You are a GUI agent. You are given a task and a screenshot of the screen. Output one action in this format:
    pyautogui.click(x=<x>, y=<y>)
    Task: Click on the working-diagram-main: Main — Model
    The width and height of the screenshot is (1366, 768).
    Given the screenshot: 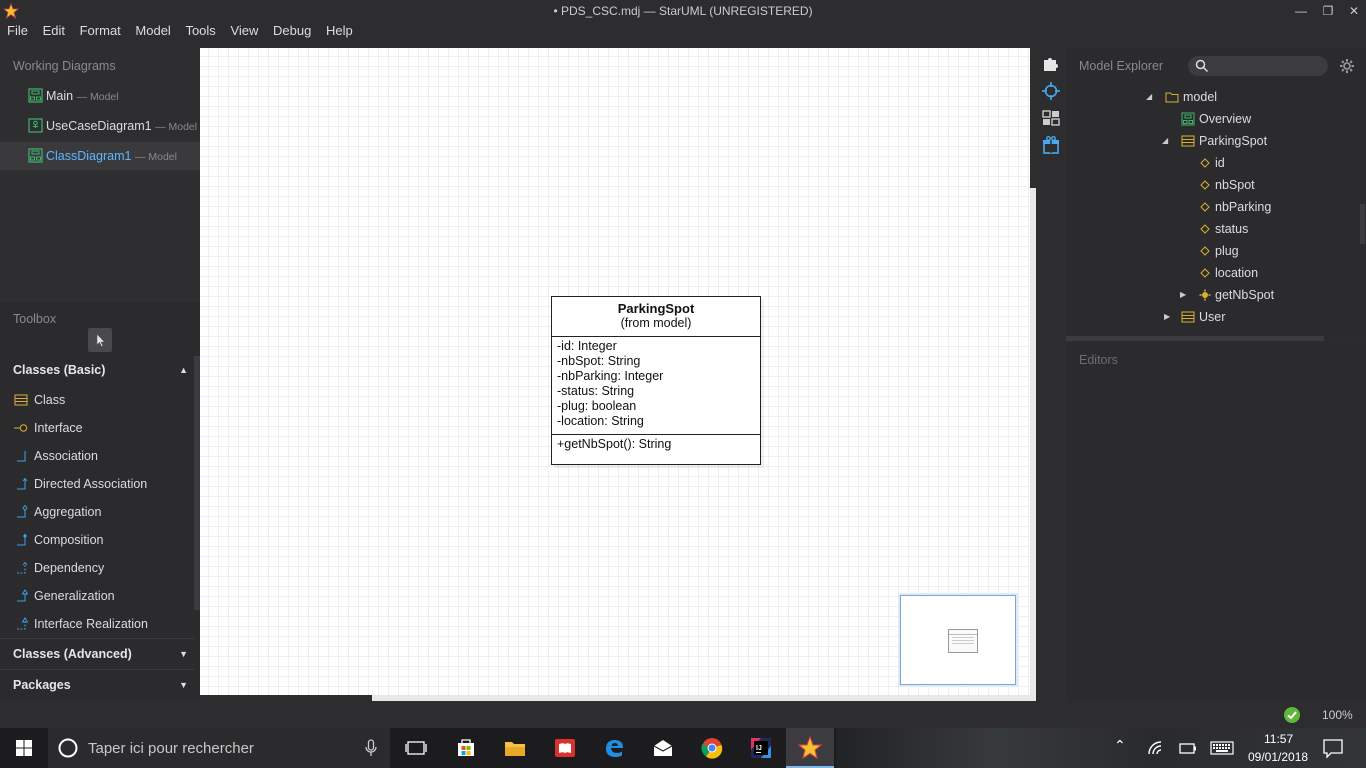 What is the action you would take?
    pyautogui.click(x=100, y=96)
    